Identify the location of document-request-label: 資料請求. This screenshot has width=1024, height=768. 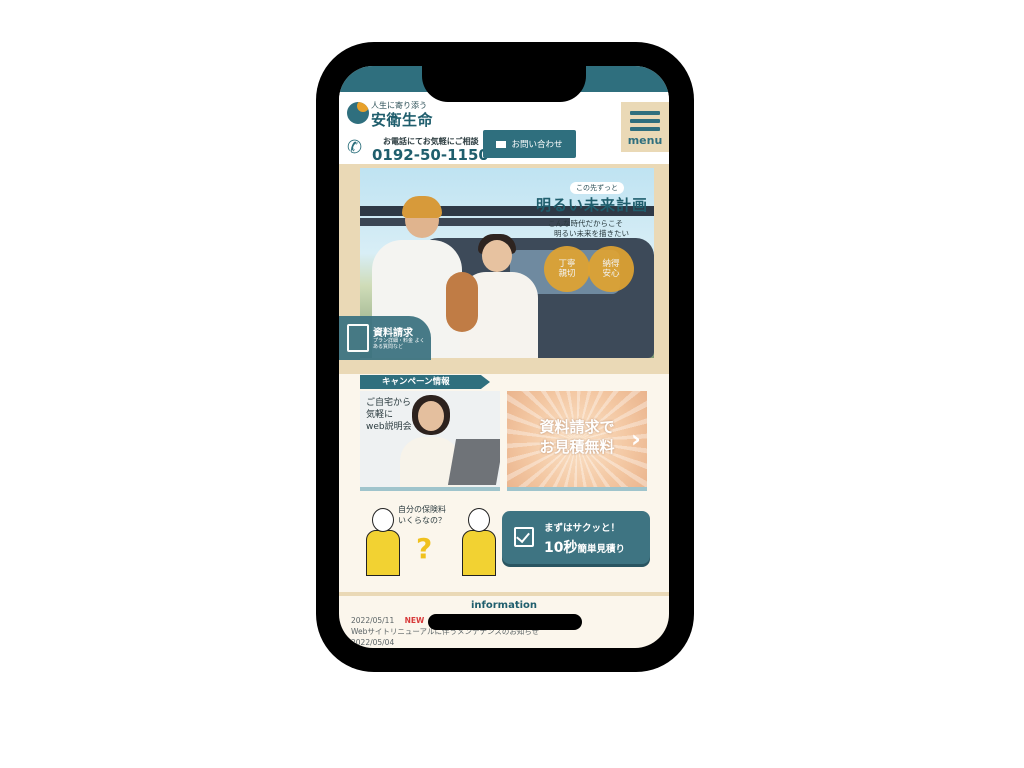
(393, 333).